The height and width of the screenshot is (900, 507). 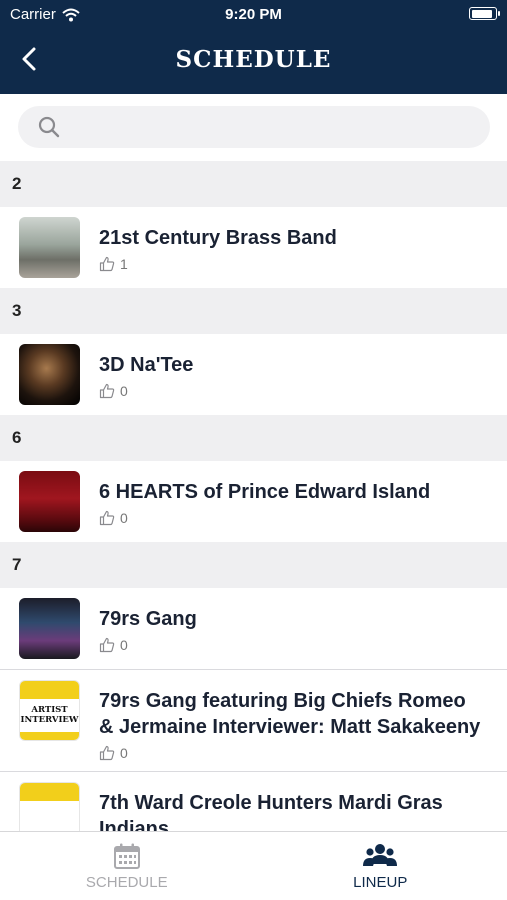 What do you see at coordinates (148, 619) in the screenshot?
I see `artist-name: 79rs Gang` at bounding box center [148, 619].